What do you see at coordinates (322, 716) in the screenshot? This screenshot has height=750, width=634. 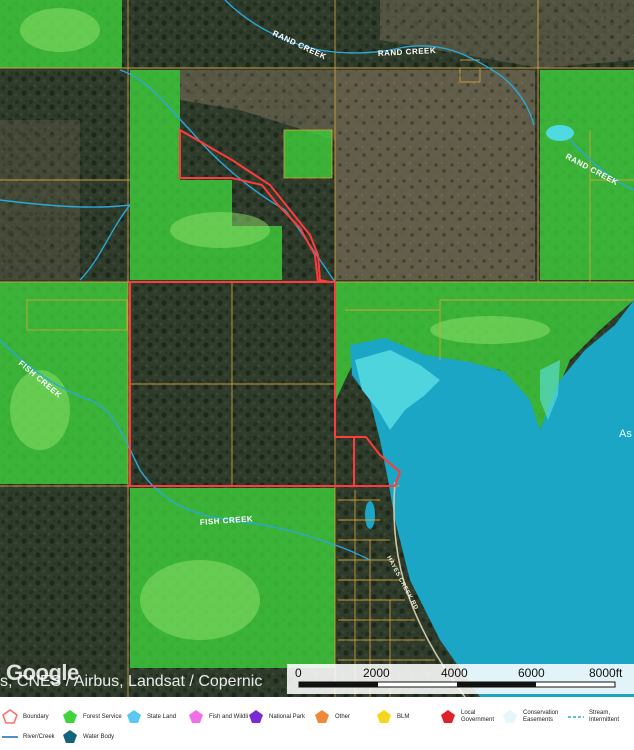 I see `other-icon` at bounding box center [322, 716].